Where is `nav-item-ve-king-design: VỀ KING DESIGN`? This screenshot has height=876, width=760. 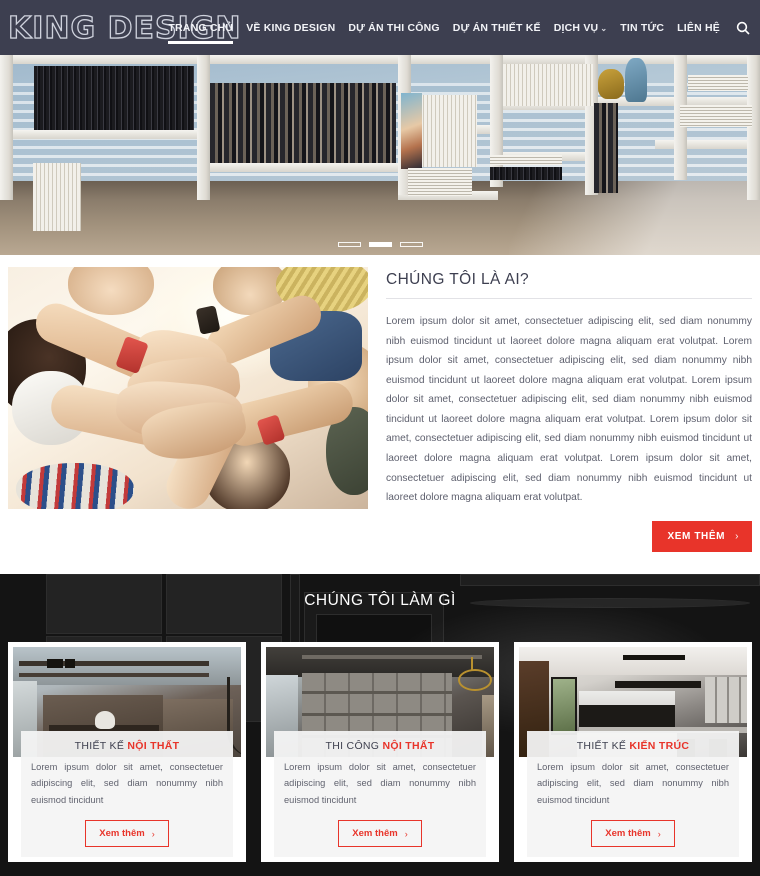
nav-item-ve-king-design: VỀ KING DESIGN is located at coordinates (290, 28).